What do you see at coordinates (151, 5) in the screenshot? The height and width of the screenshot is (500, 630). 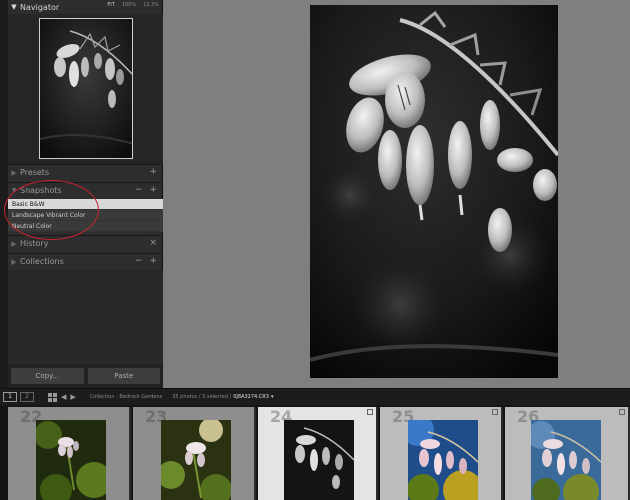 I see `zoom-custom: 13.3%` at bounding box center [151, 5].